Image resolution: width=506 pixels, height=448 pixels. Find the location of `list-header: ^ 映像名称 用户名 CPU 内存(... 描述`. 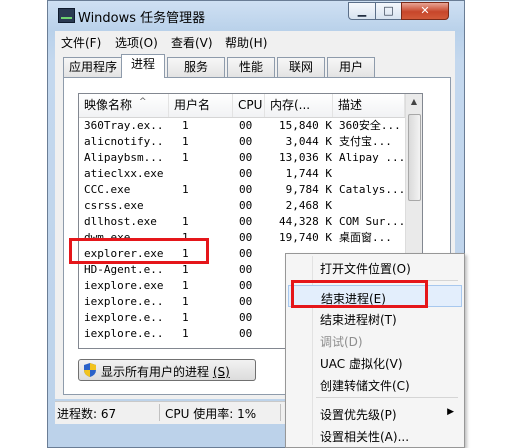

list-header: ^ 映像名称 用户名 CPU 内存(... 描述 is located at coordinates (250, 106).